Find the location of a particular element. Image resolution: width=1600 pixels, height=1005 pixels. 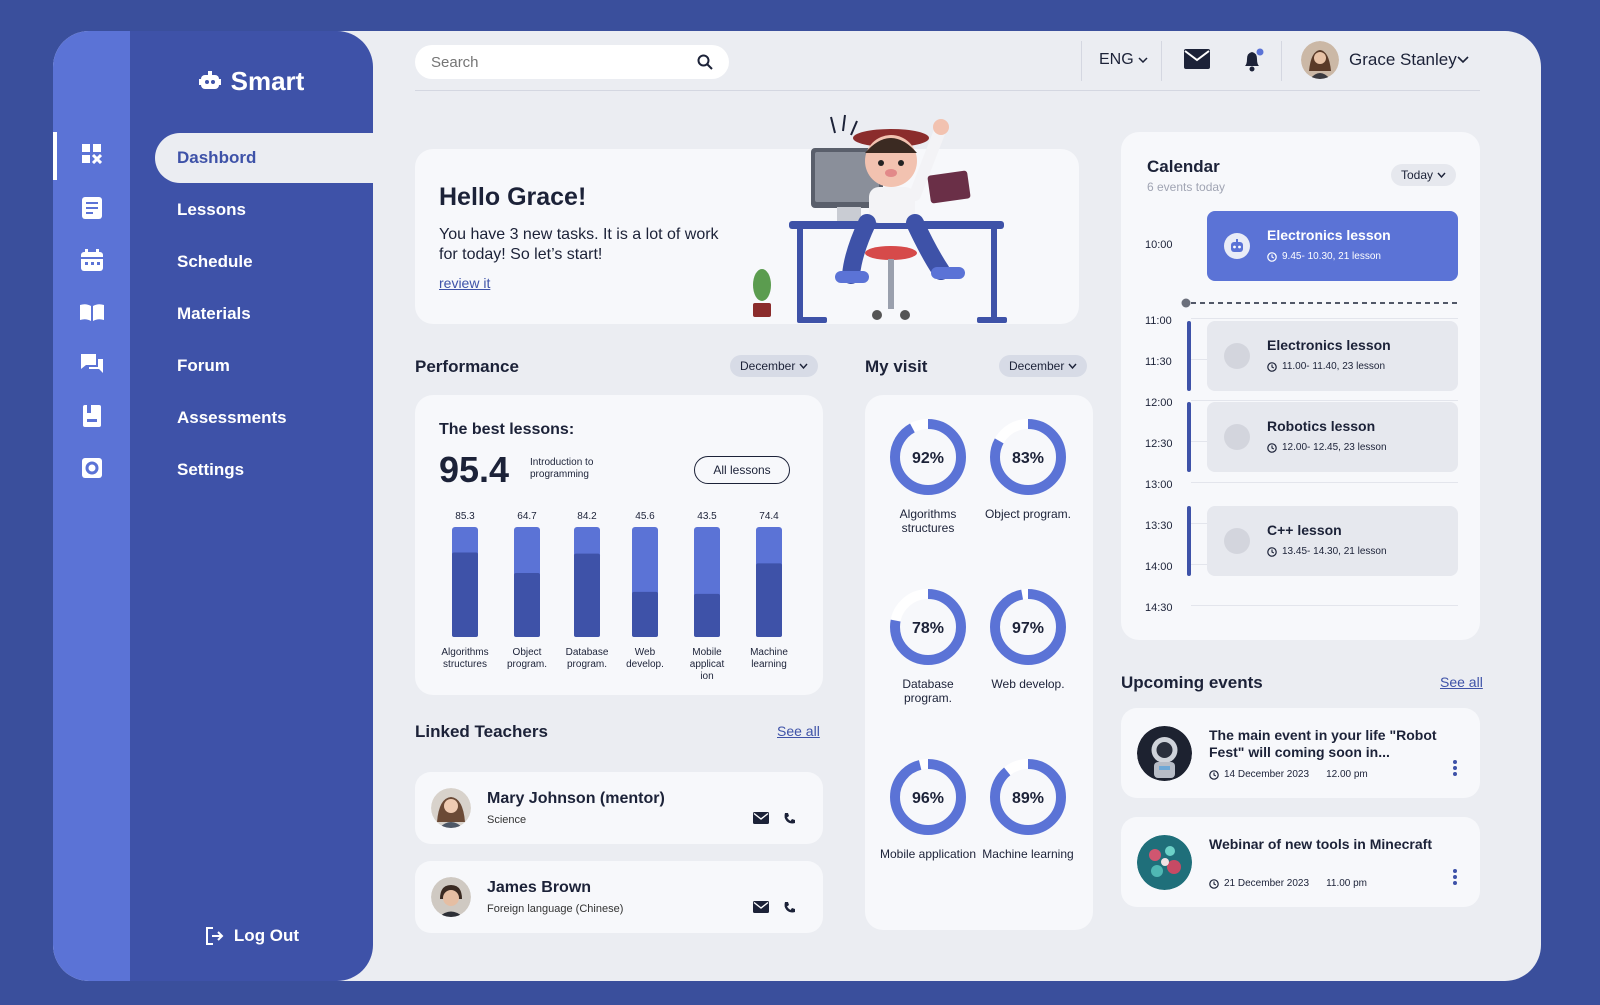

gear-icon is located at coordinates (91, 468).